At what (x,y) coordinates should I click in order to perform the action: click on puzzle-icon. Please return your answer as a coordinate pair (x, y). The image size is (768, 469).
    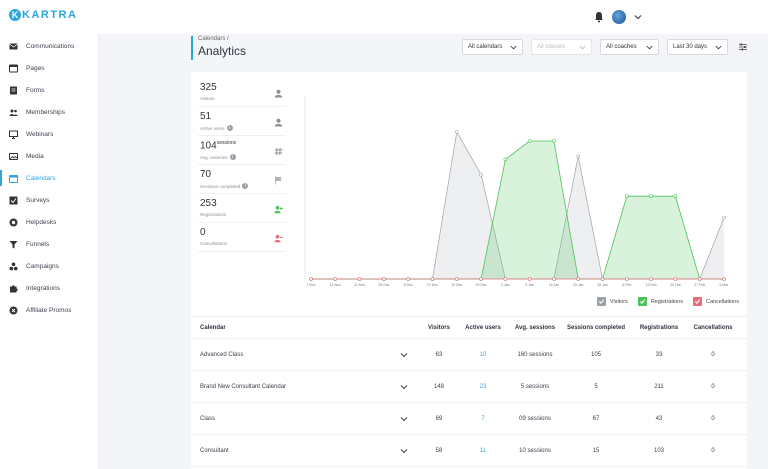
    Looking at the image, I should click on (13, 288).